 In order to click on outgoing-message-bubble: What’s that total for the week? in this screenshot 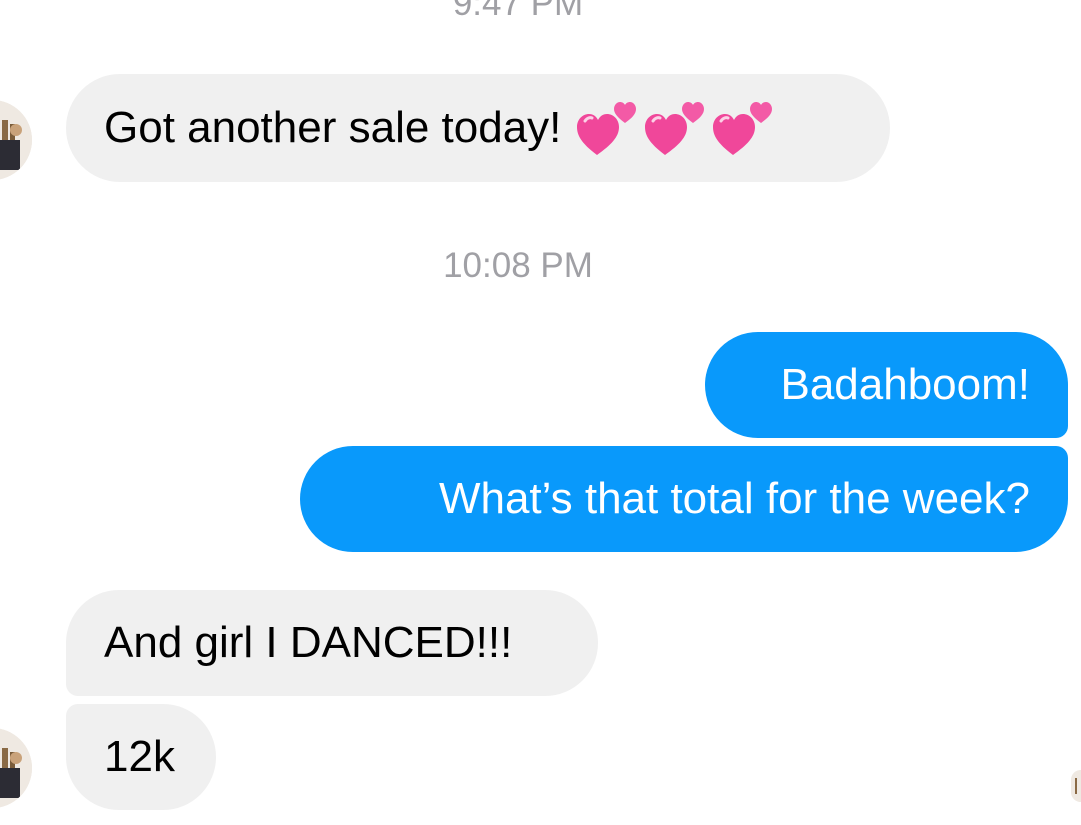, I will do `click(684, 499)`.